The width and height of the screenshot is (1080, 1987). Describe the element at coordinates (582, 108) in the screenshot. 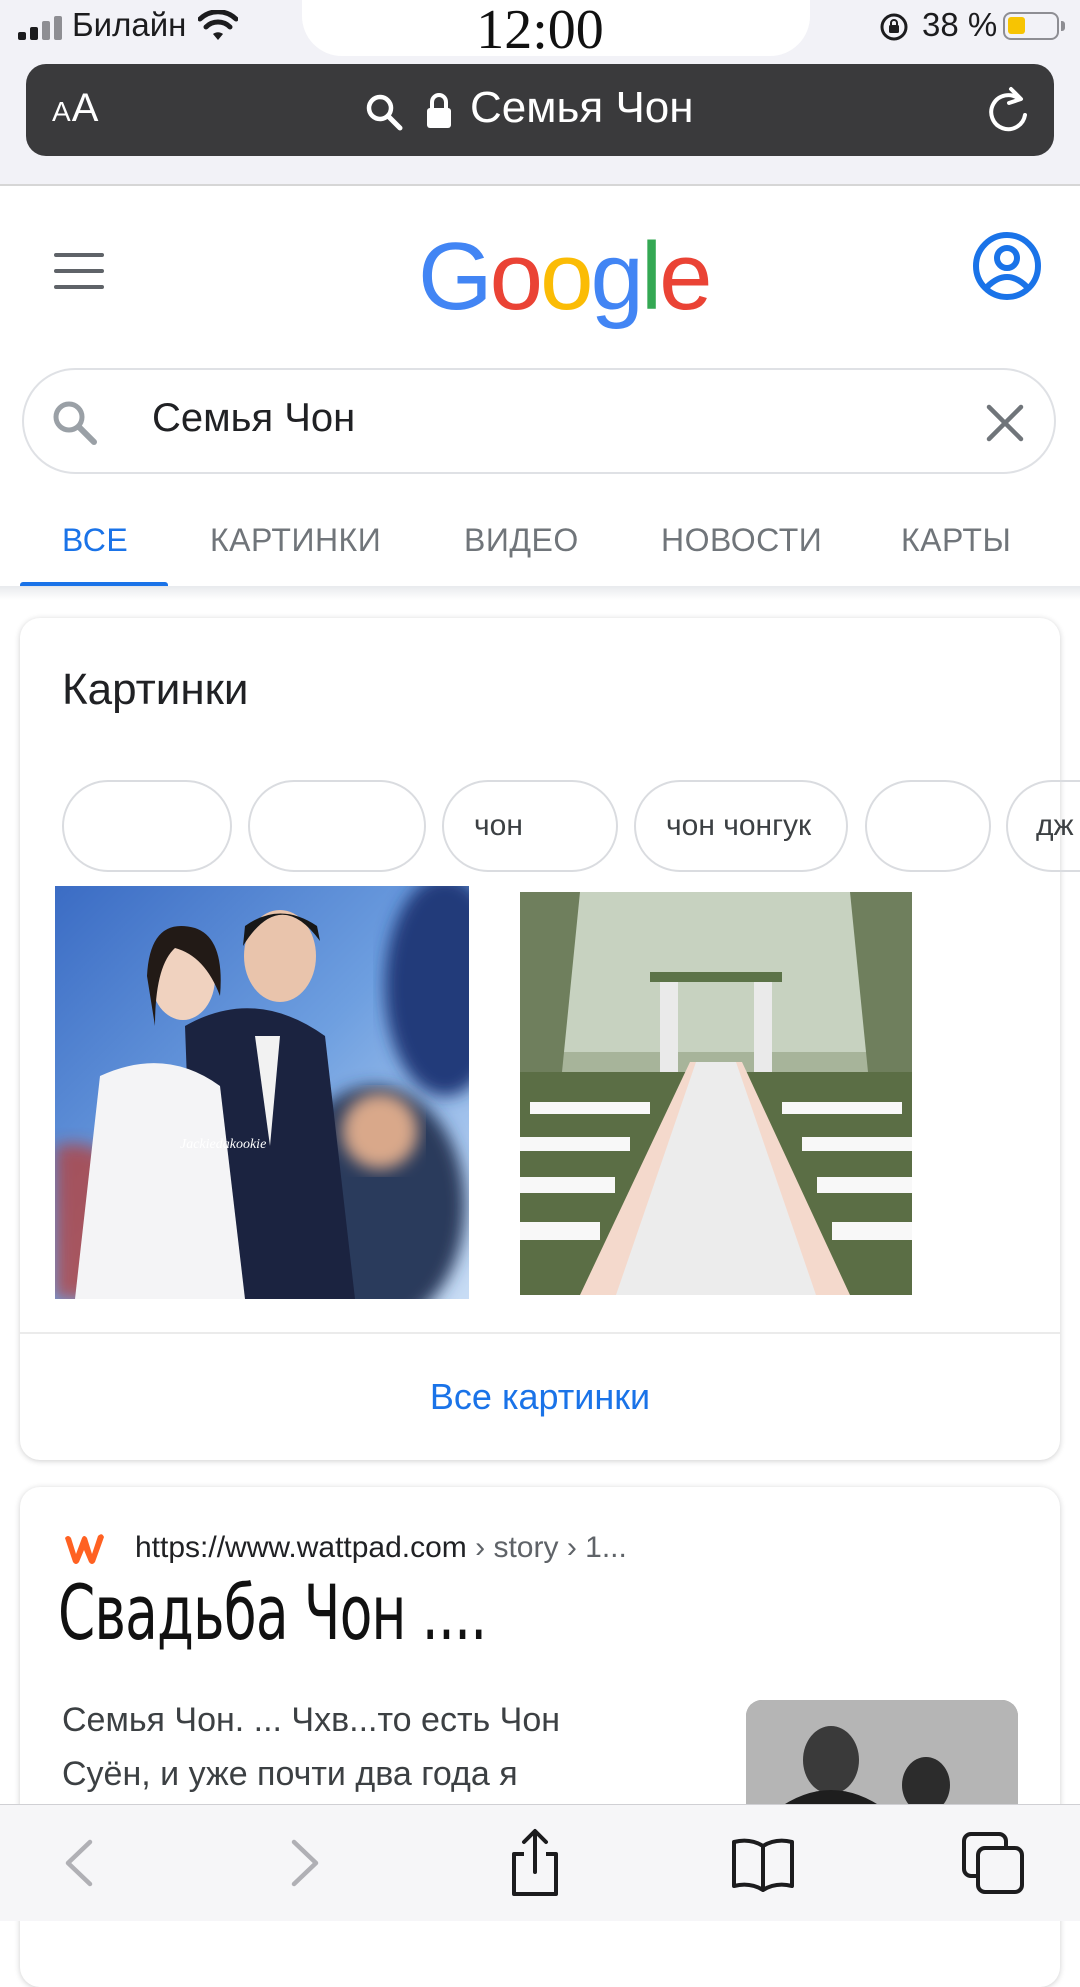

I see `page-title: Семья Чон` at that location.